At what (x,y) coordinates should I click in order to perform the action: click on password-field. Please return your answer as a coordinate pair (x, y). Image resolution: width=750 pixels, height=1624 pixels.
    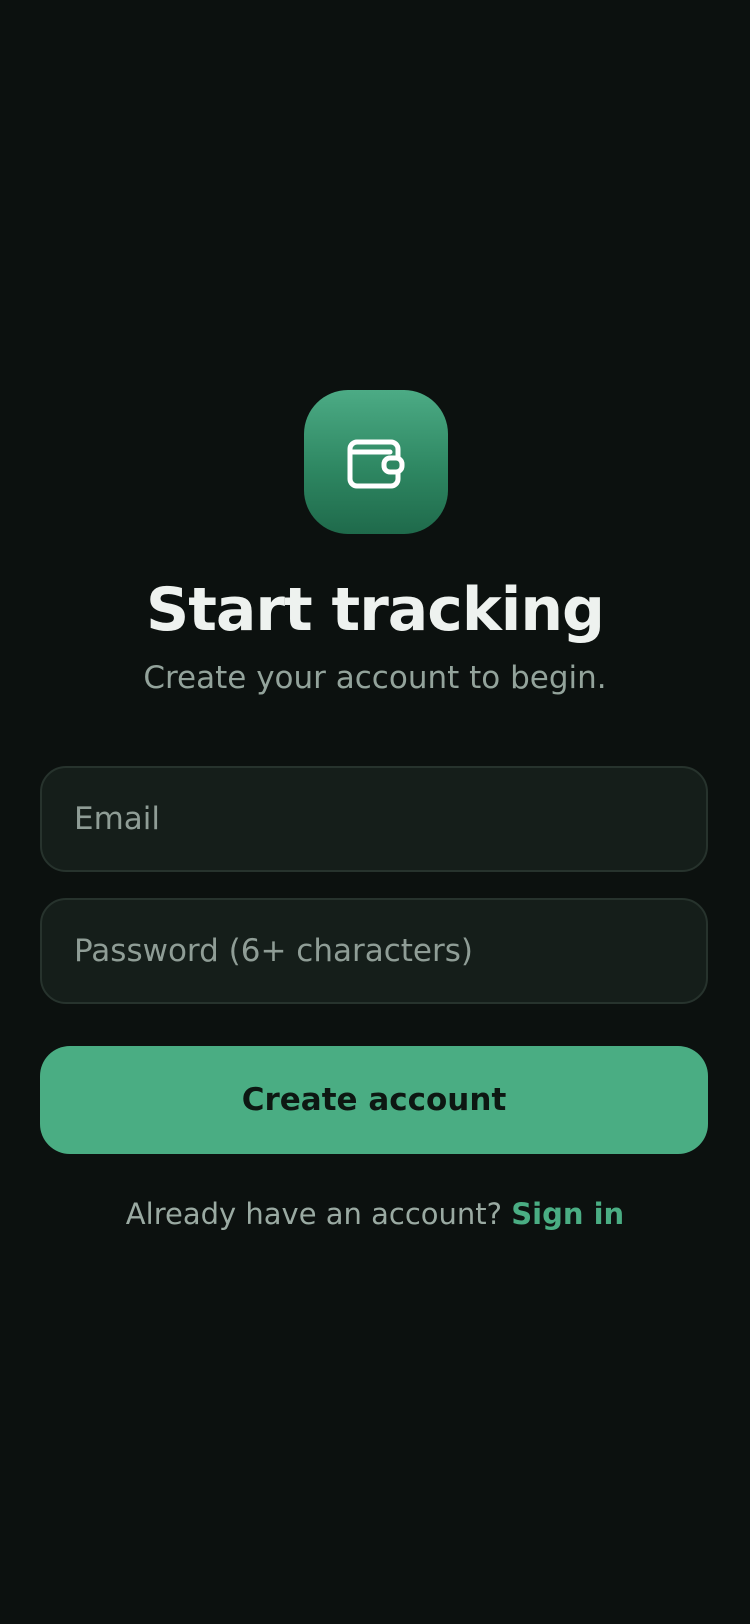
    Looking at the image, I should click on (374, 951).